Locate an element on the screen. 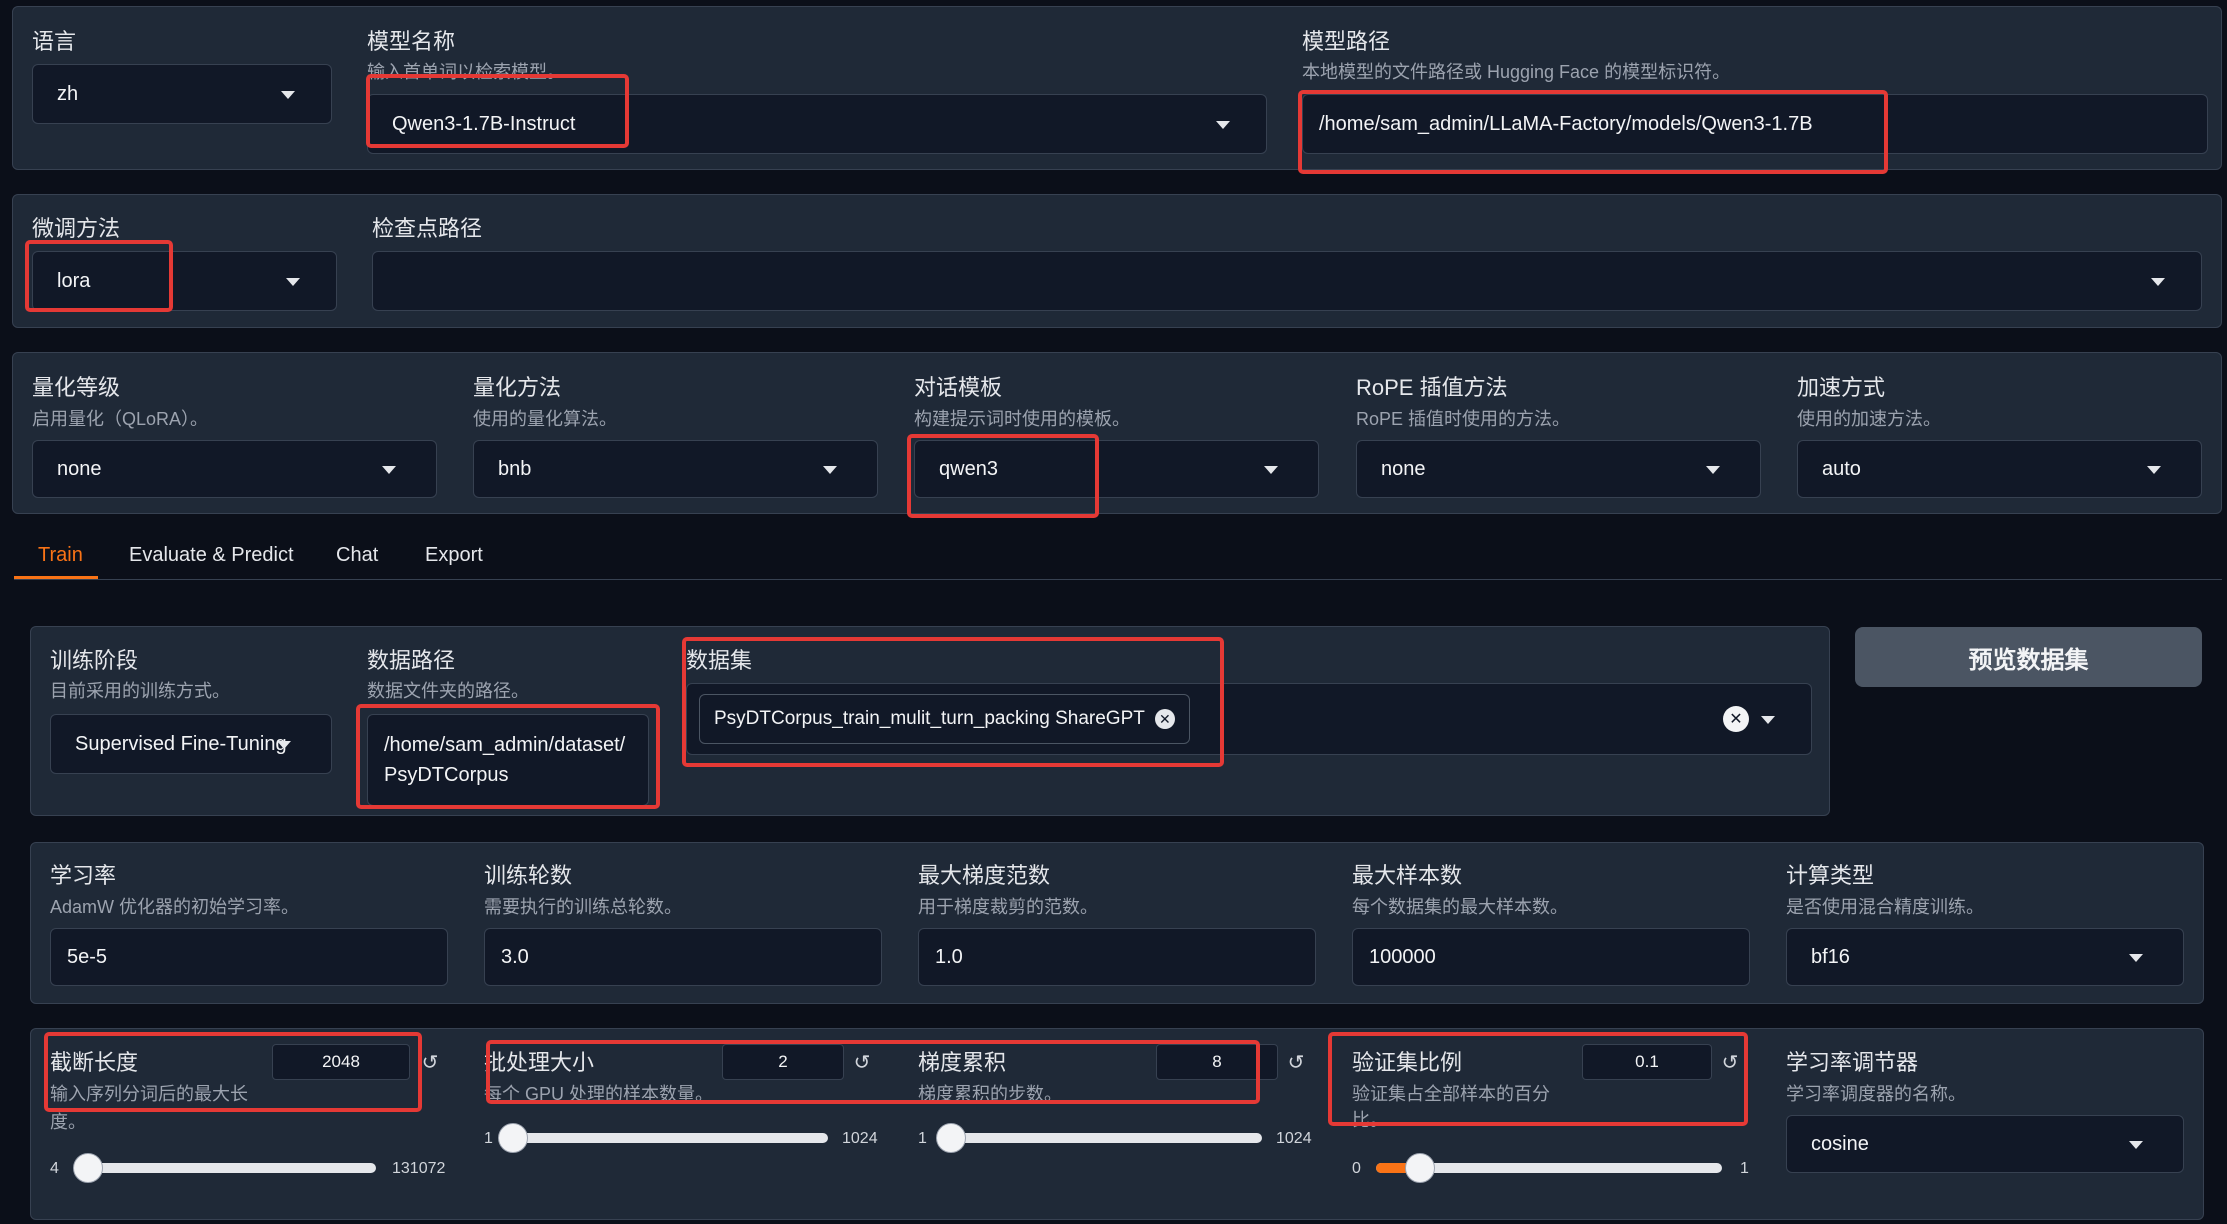 This screenshot has width=2227, height=1224. grad-accum-min: 1 is located at coordinates (922, 1138).